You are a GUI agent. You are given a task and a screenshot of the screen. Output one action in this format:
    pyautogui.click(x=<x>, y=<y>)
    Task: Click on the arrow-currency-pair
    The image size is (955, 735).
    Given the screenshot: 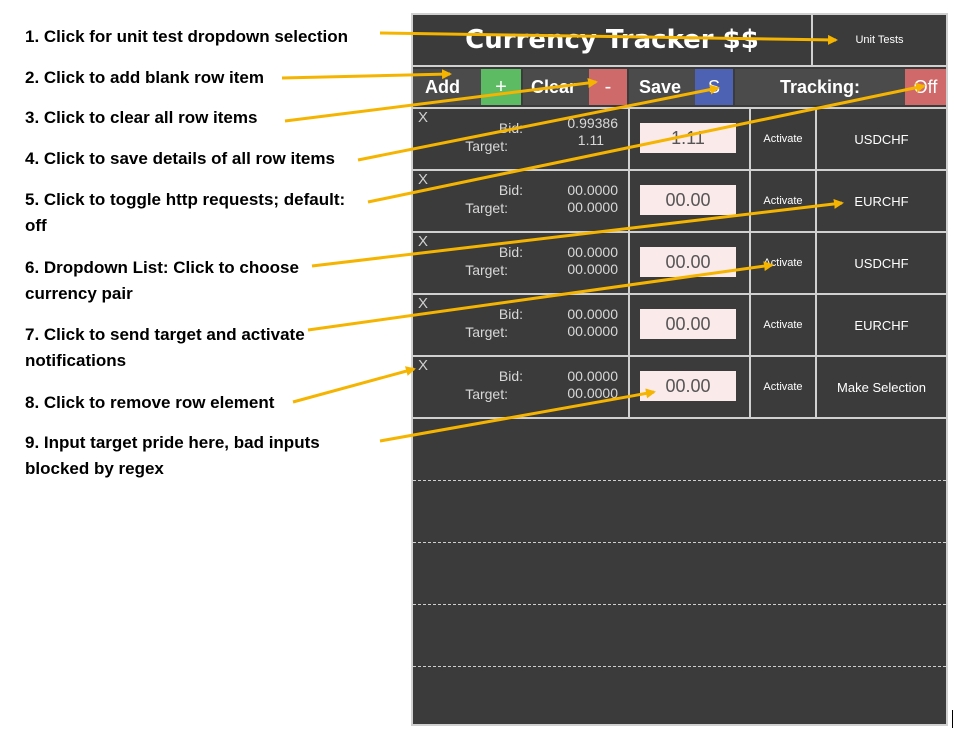 What is the action you would take?
    pyautogui.click(x=577, y=233)
    